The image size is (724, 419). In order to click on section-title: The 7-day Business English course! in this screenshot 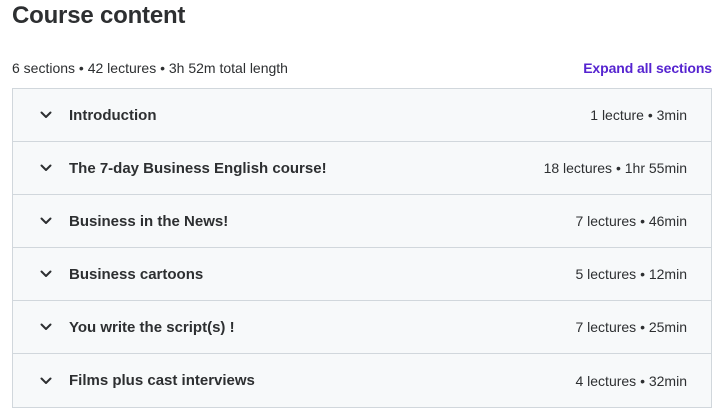, I will do `click(198, 168)`.